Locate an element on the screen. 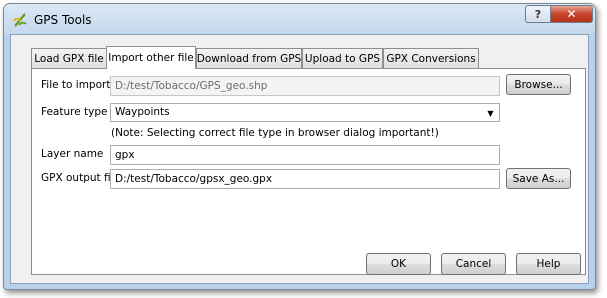 The image size is (607, 298). gpx-output-file-label: GPX output file is located at coordinates (80, 178).